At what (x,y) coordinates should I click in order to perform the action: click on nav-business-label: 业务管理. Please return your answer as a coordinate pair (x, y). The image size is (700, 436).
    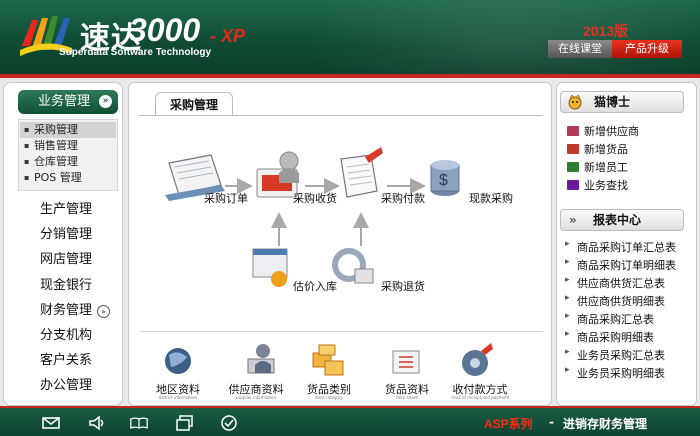
    Looking at the image, I should click on (64, 101).